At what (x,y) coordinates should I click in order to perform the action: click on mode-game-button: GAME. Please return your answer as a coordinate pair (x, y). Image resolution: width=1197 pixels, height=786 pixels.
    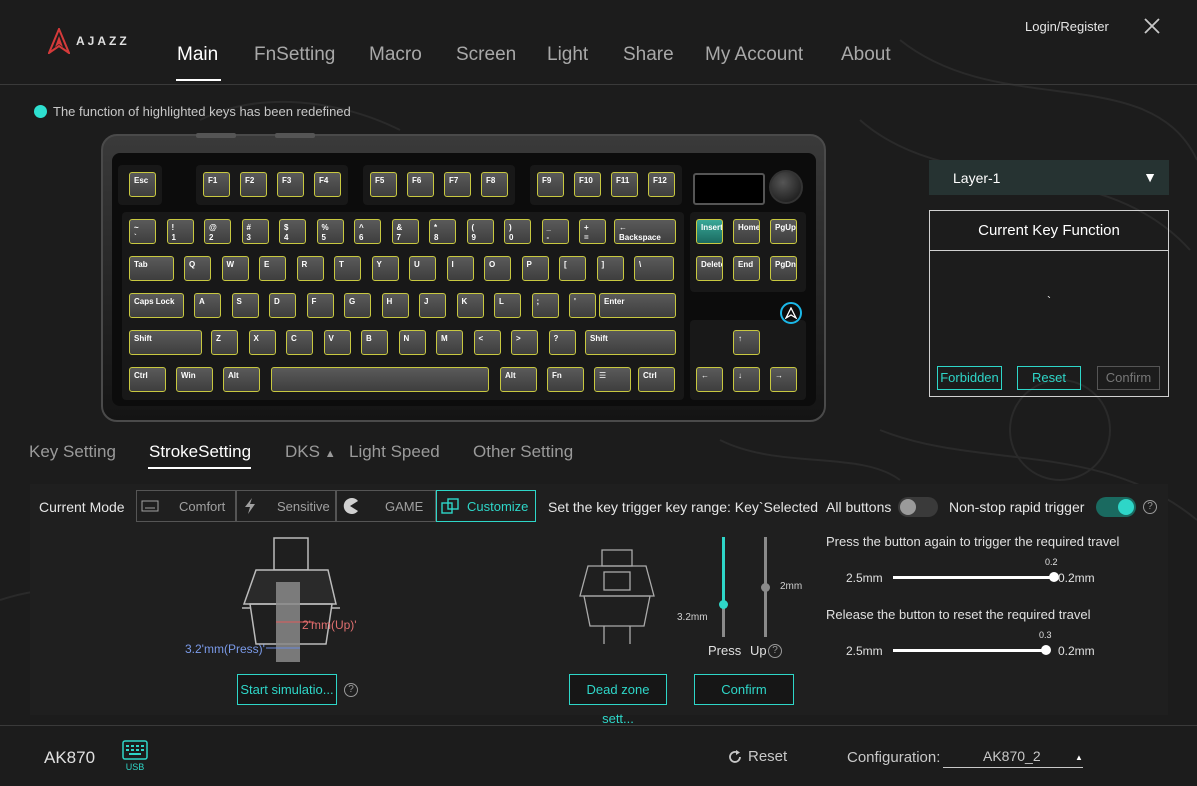
    Looking at the image, I should click on (386, 506).